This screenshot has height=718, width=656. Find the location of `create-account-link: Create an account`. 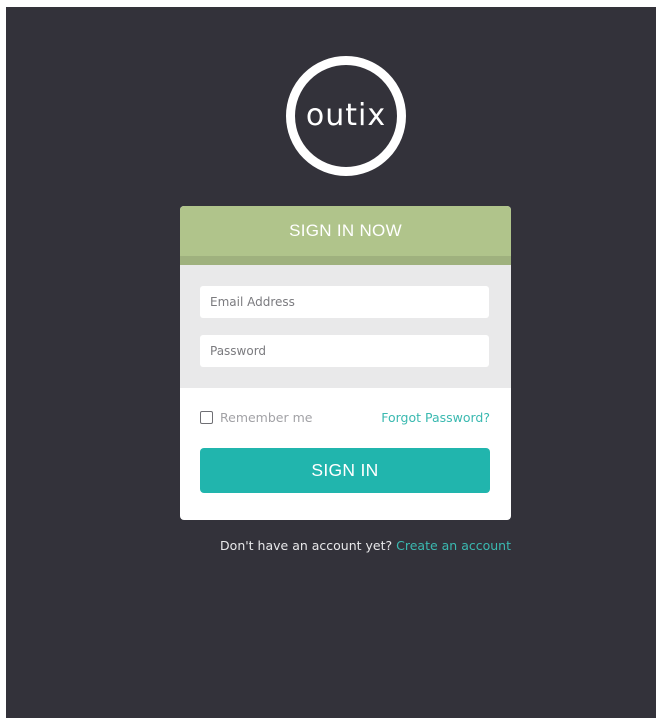

create-account-link: Create an account is located at coordinates (453, 545).